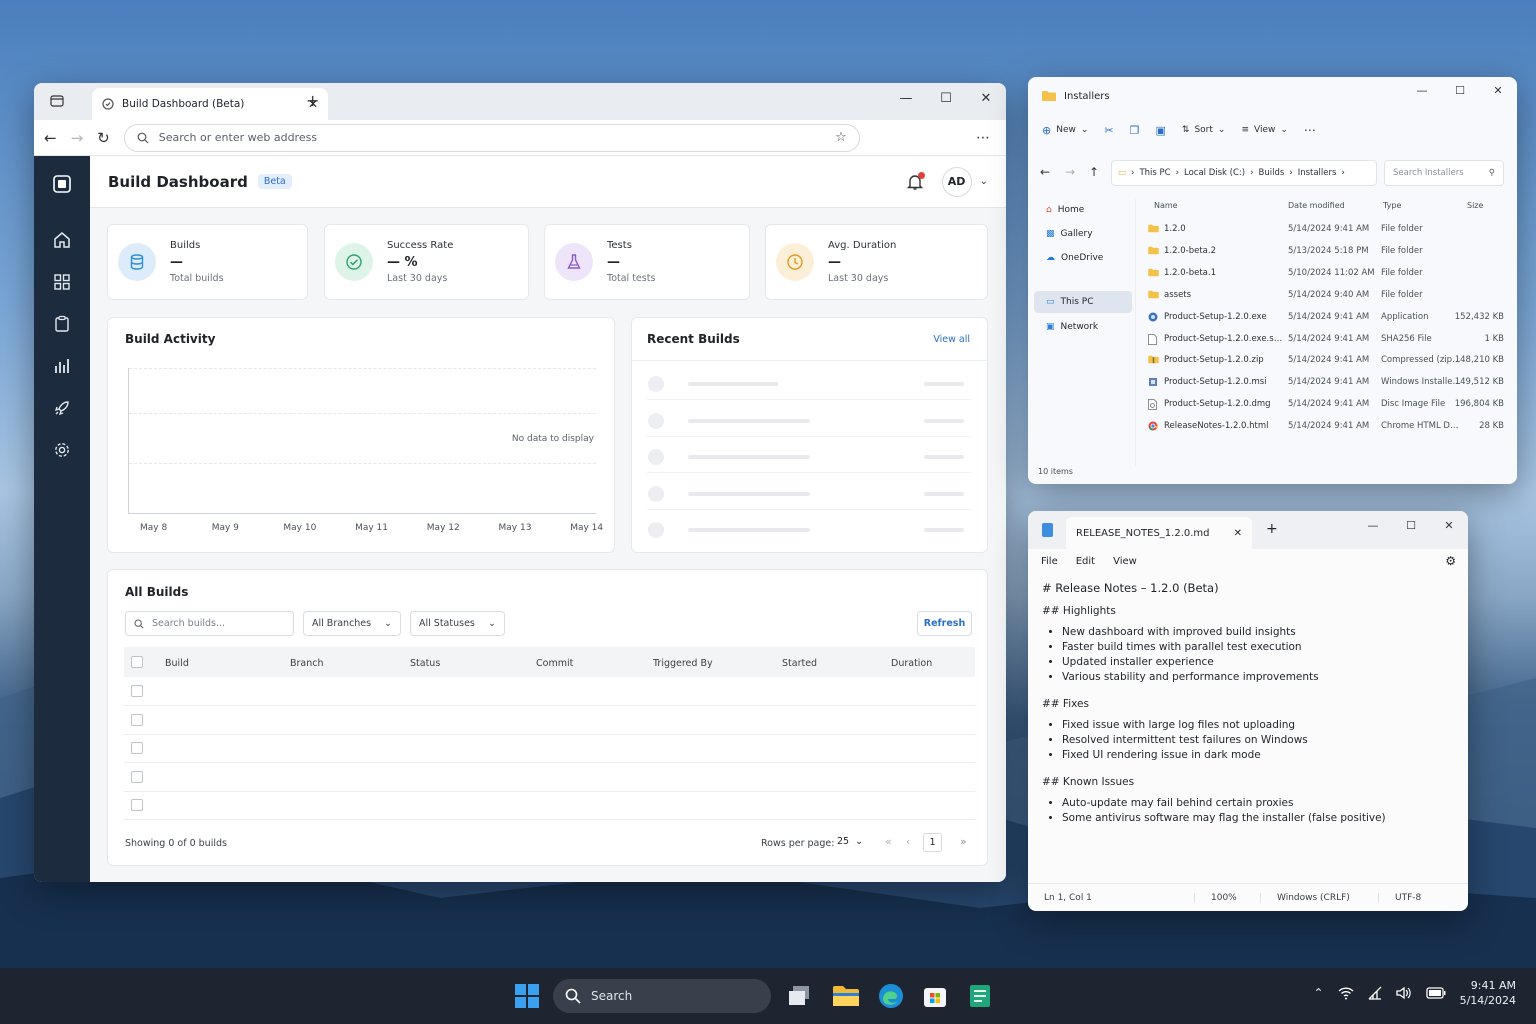  What do you see at coordinates (1204, 130) in the screenshot?
I see `sort-button: ⇅ Sort ⌄` at bounding box center [1204, 130].